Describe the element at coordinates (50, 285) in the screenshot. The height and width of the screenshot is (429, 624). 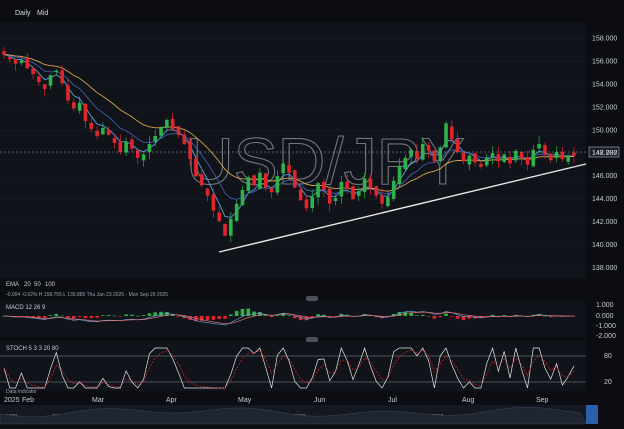
I see `ema-legend-100: 100` at that location.